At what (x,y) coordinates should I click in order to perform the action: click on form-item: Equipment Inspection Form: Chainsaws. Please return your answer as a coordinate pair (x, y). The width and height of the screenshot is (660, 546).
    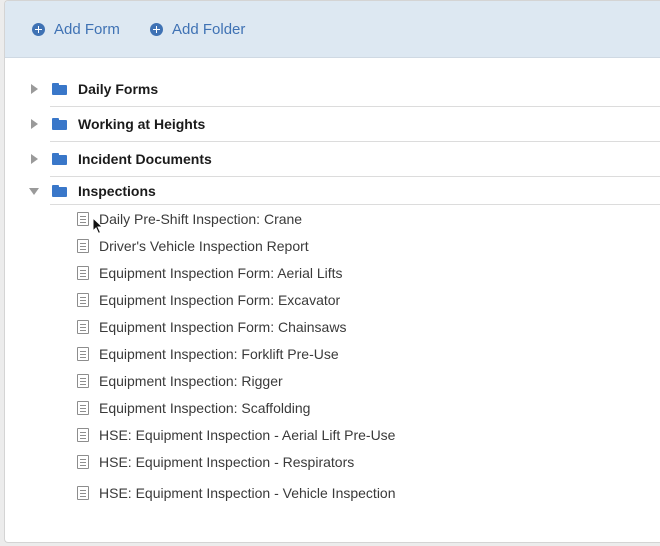
    Looking at the image, I should click on (211, 327).